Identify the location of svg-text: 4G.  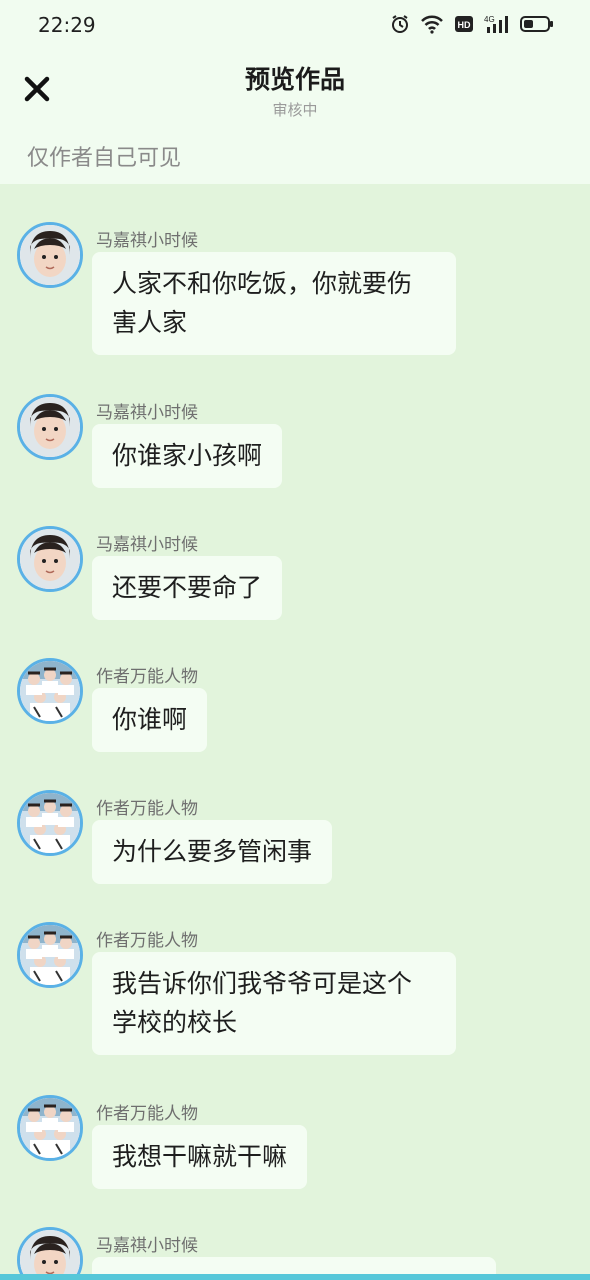
(489, 19).